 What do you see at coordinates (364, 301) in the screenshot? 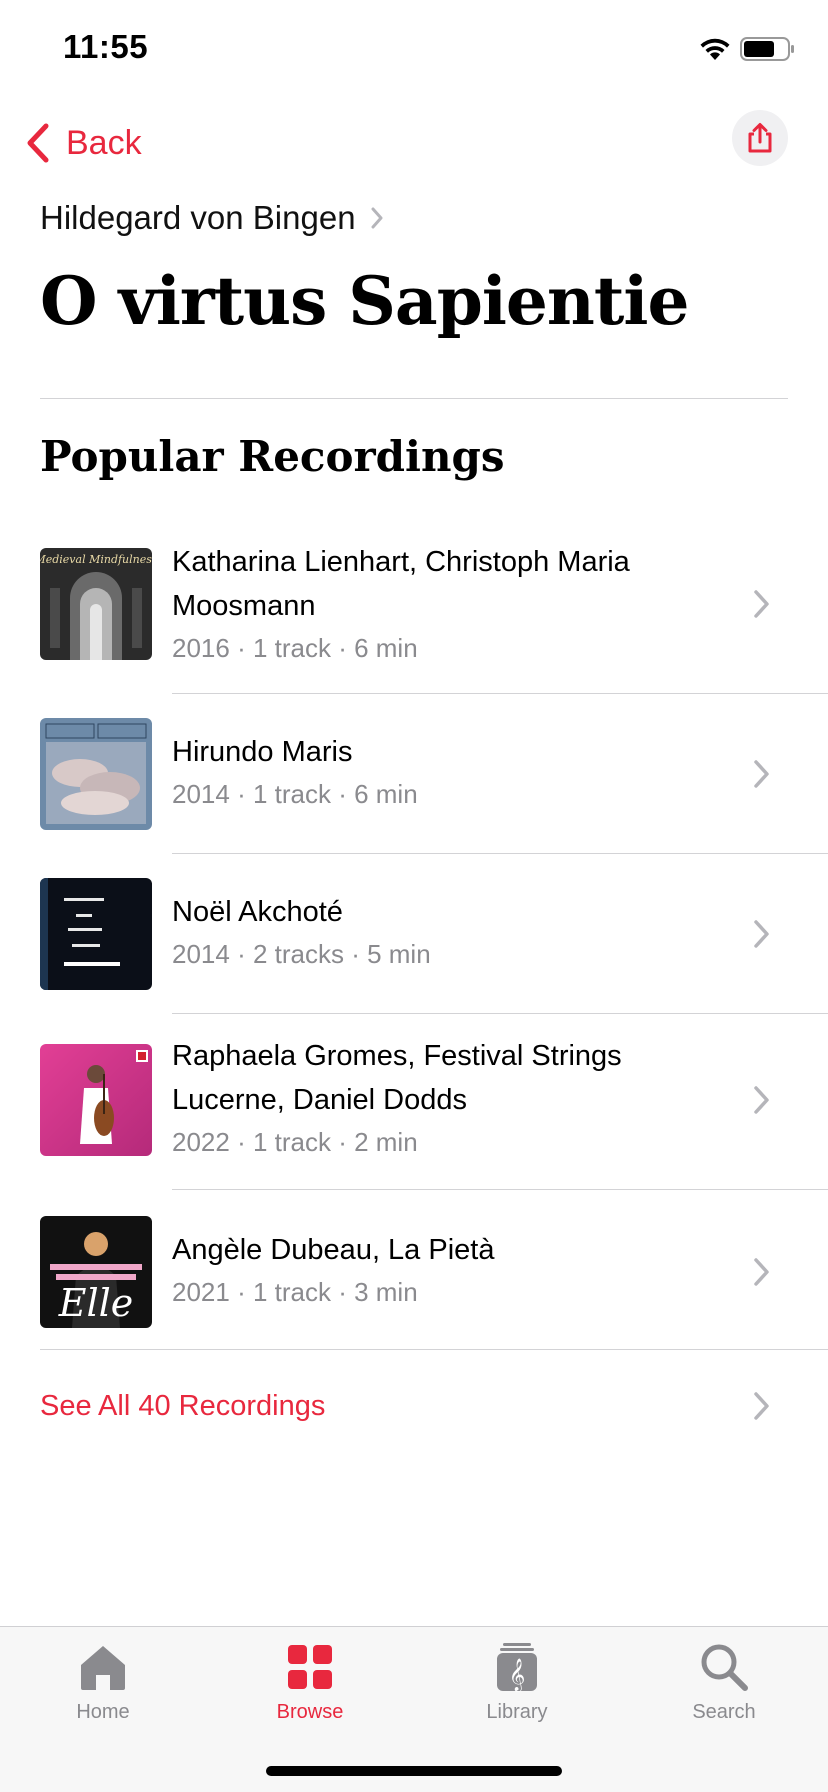
I see `page-title: O virtus Sapientie` at bounding box center [364, 301].